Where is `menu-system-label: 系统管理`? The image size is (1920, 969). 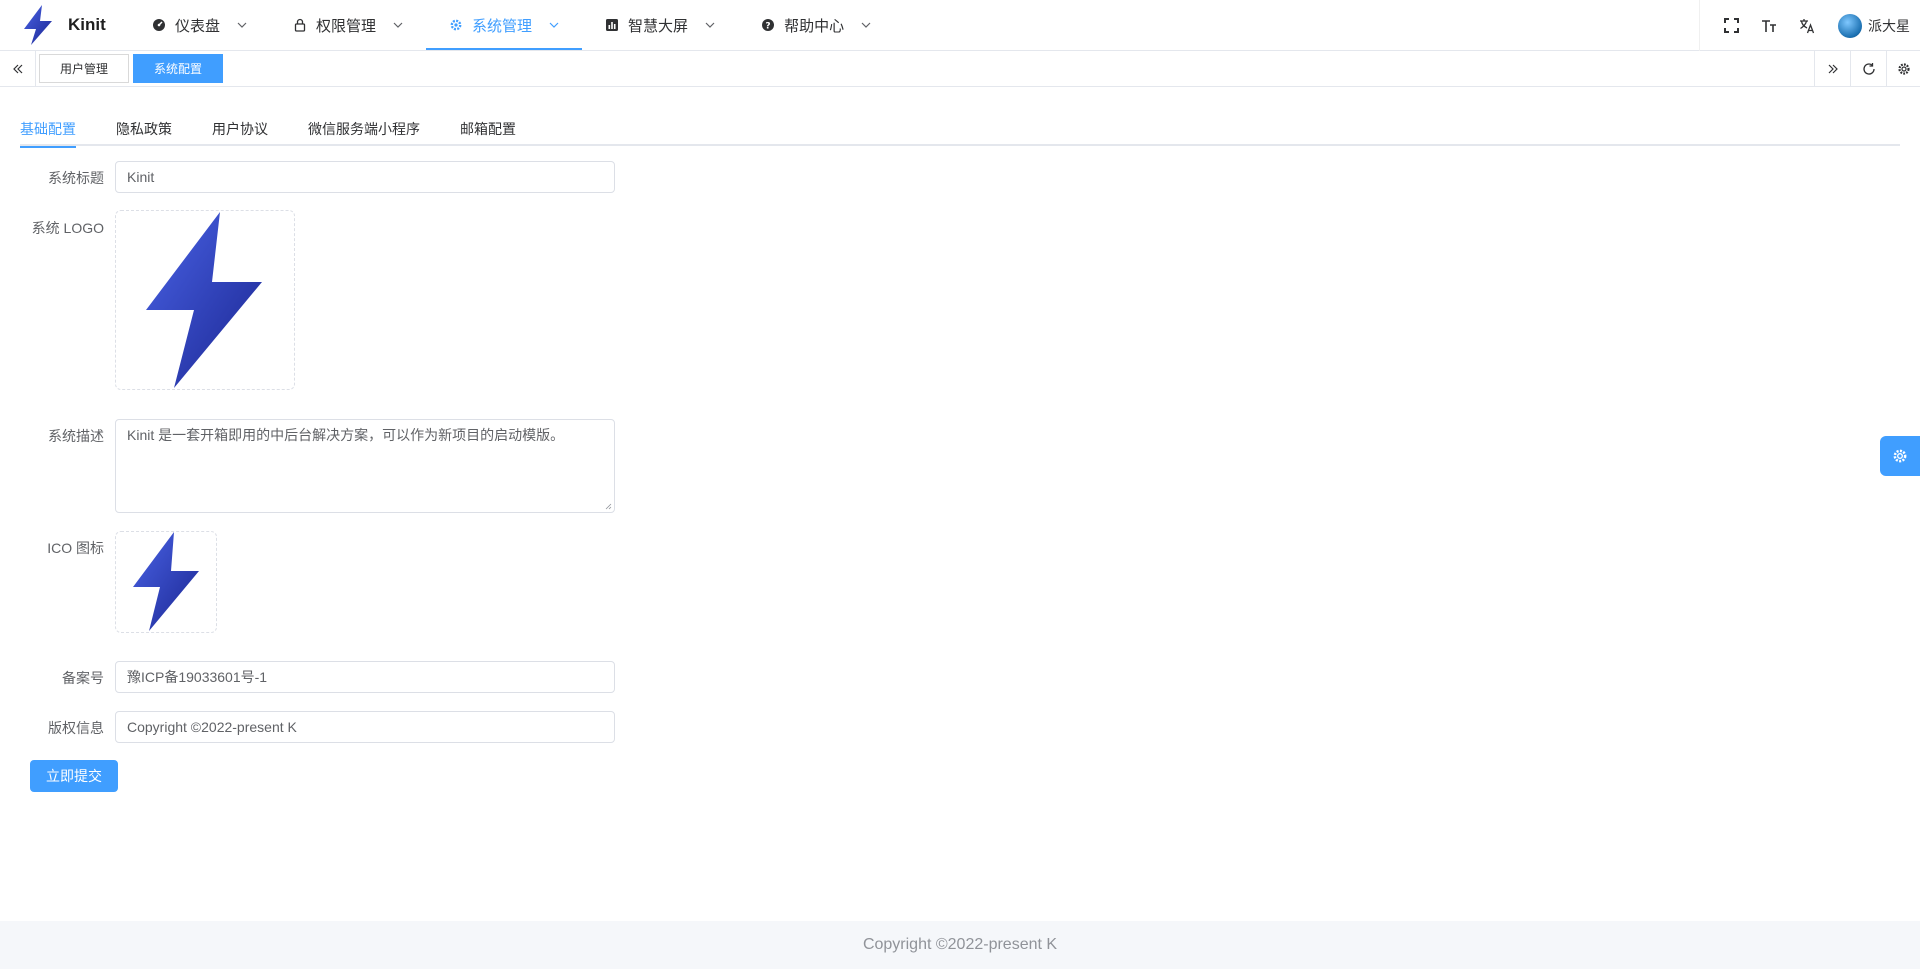 menu-system-label: 系统管理 is located at coordinates (502, 26).